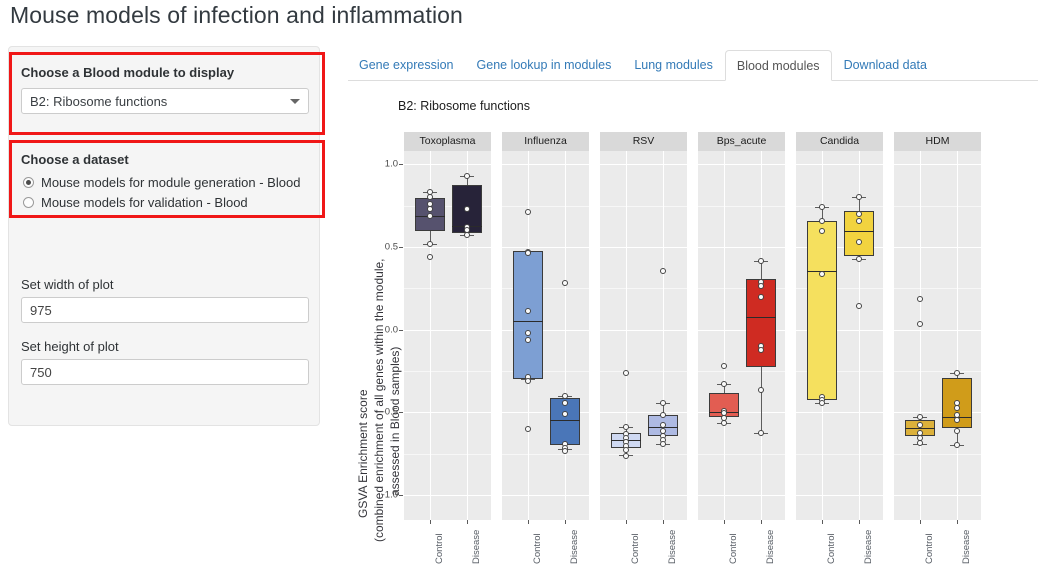  I want to click on tab-gene-lookup-in-modules: Gene lookup in modules, so click(544, 65).